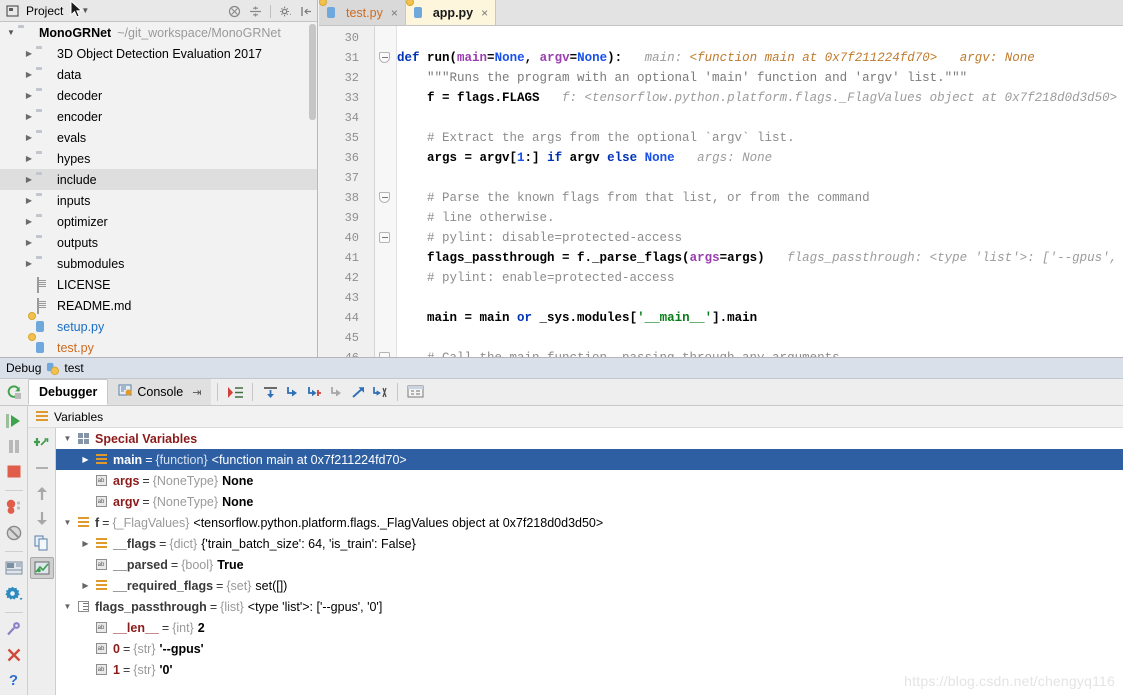  What do you see at coordinates (14, 533) in the screenshot?
I see `mute-breakpoints-button` at bounding box center [14, 533].